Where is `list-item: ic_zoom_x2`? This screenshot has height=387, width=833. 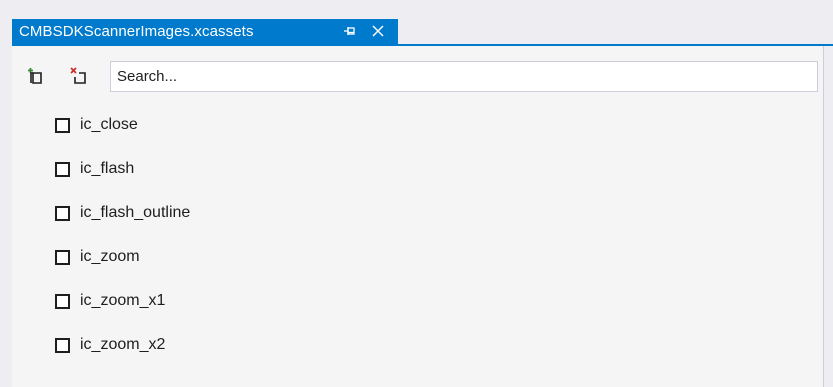 list-item: ic_zoom_x2 is located at coordinates (418, 348).